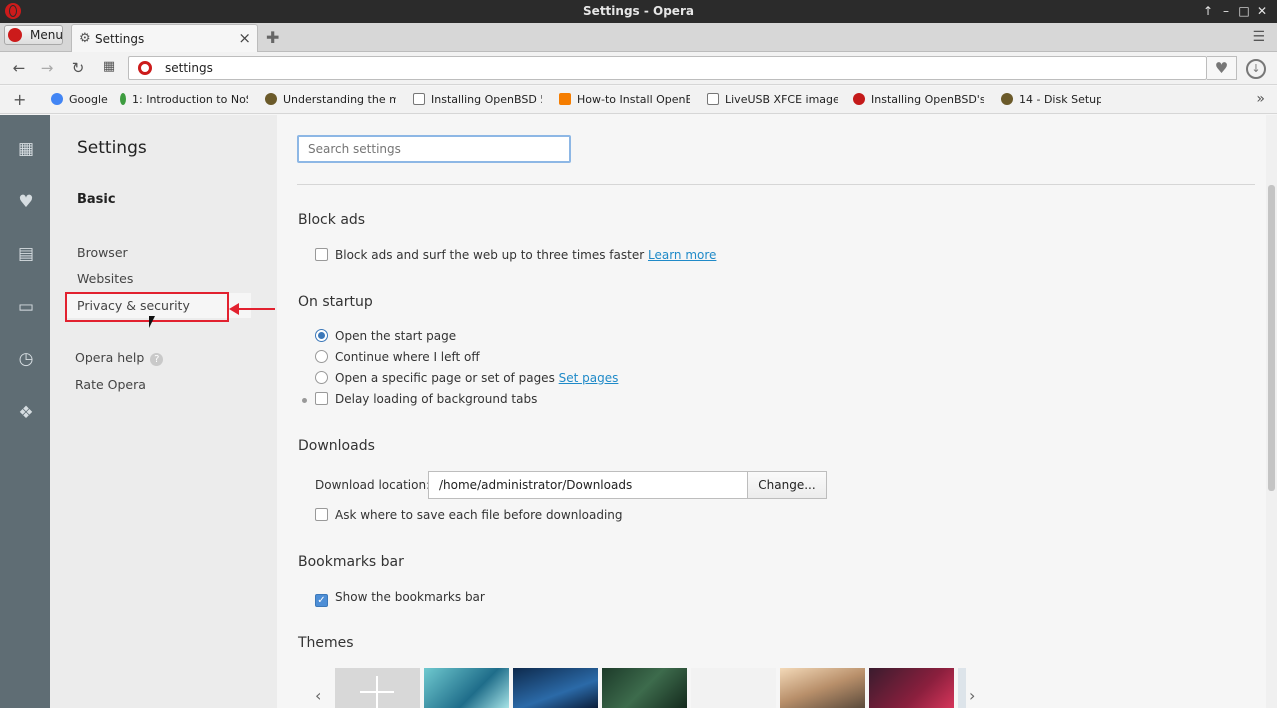 Image resolution: width=1277 pixels, height=708 pixels. Describe the element at coordinates (105, 278) in the screenshot. I see `nav-websites: Websites` at that location.